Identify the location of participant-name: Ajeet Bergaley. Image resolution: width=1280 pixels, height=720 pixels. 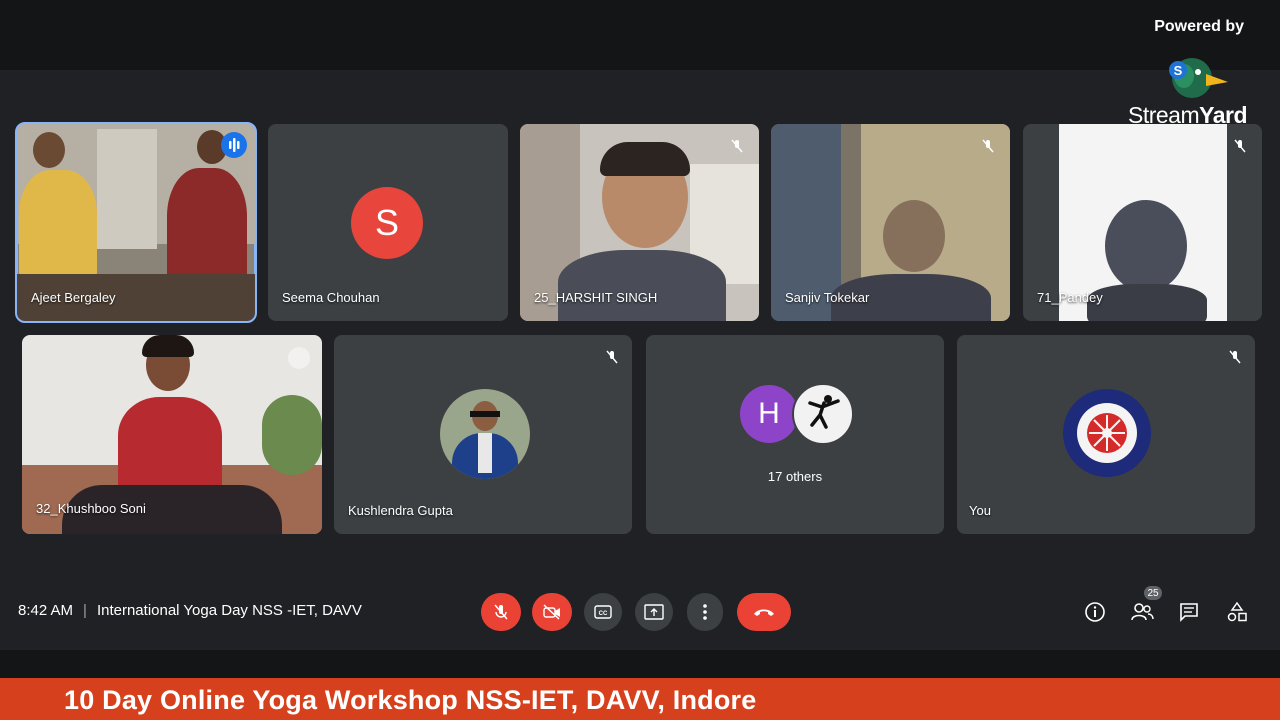
(73, 297).